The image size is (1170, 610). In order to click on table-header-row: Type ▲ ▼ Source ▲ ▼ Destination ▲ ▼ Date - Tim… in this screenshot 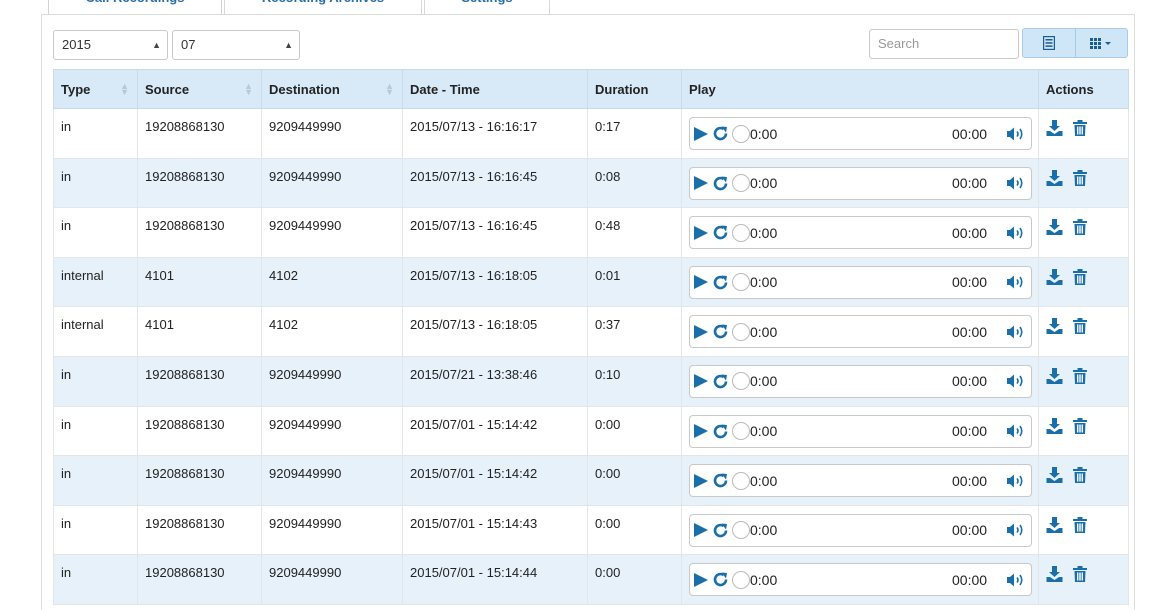, I will do `click(591, 89)`.